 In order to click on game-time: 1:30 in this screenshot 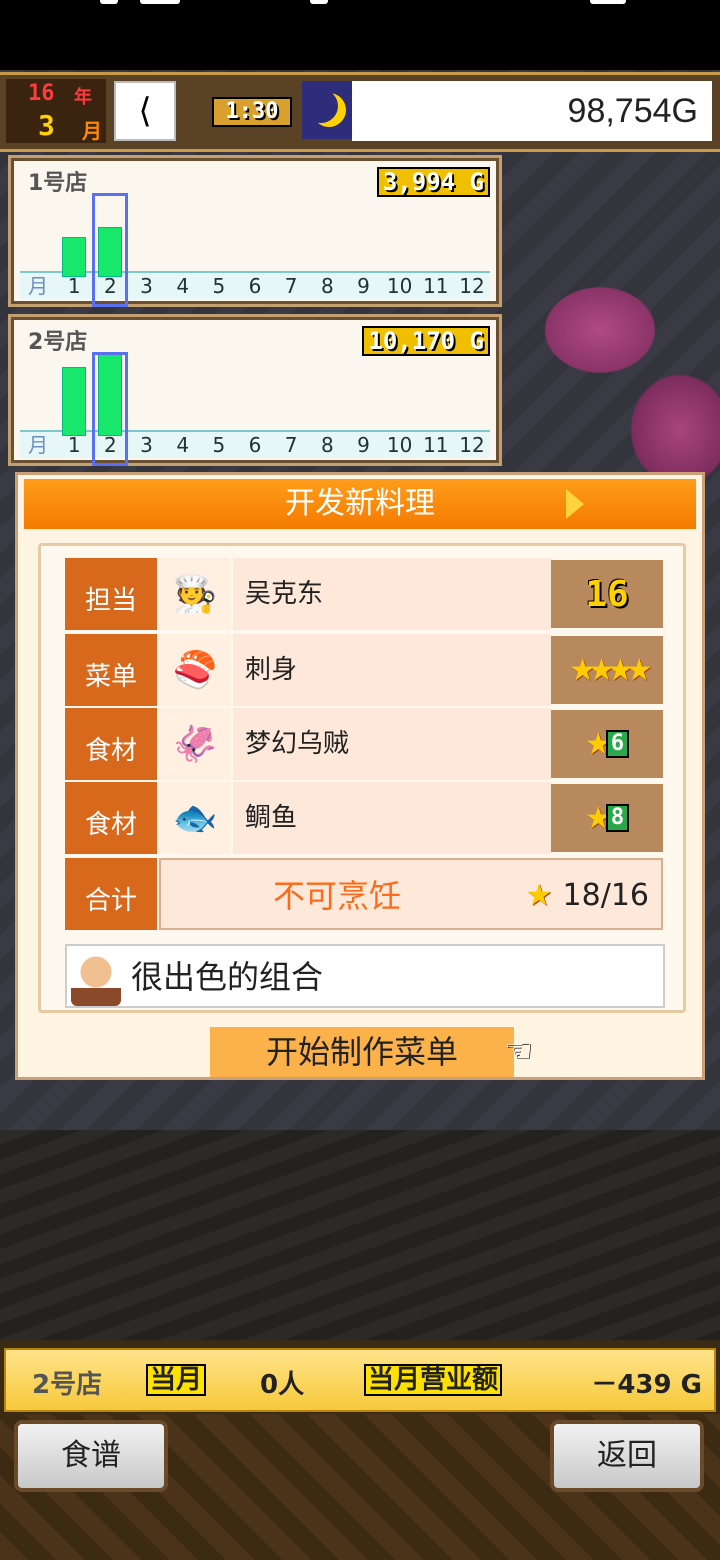, I will do `click(252, 112)`.